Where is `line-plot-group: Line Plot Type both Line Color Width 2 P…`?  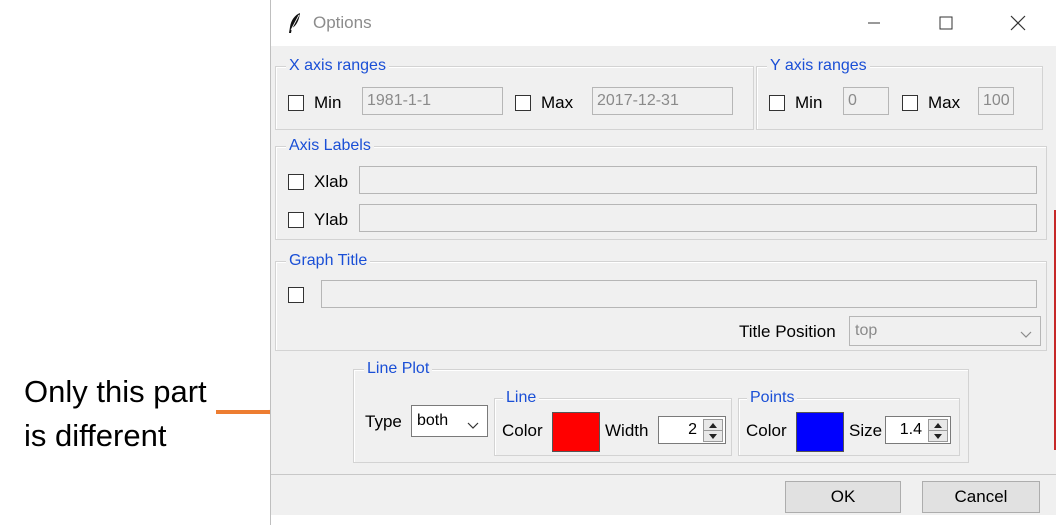 line-plot-group: Line Plot Type both Line Color Width 2 P… is located at coordinates (661, 411).